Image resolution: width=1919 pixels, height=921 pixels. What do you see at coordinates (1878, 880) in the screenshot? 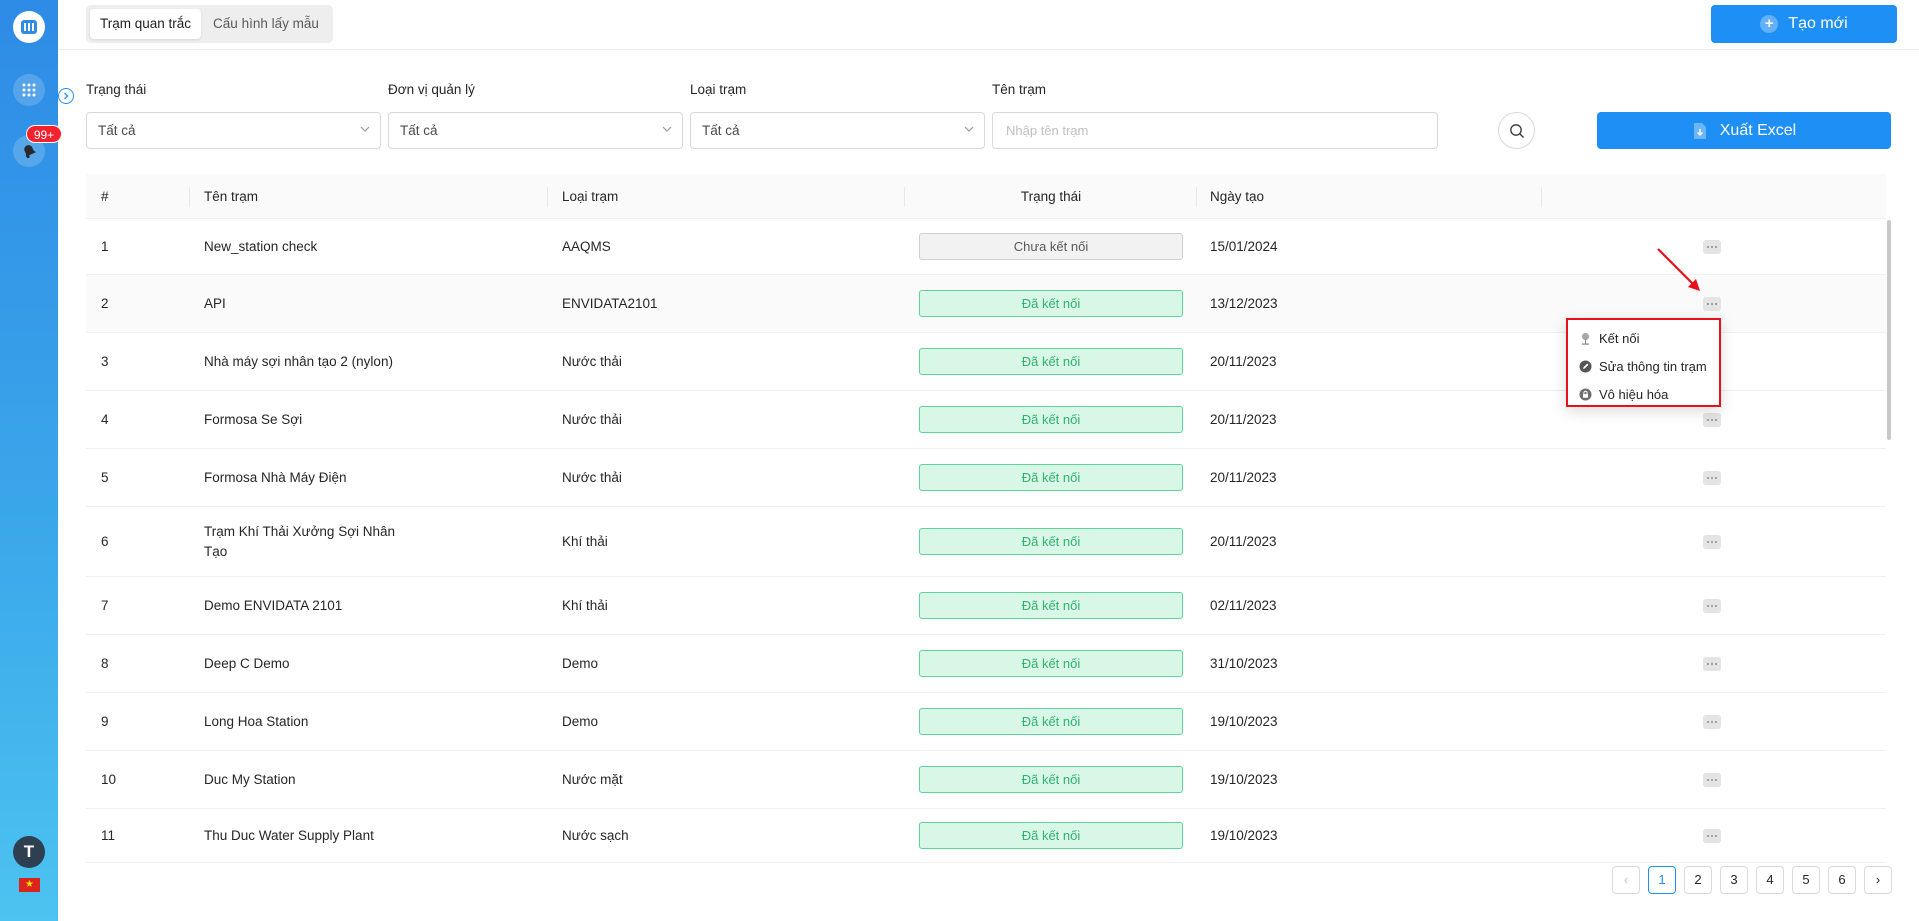
I see `next-page-button: ›` at bounding box center [1878, 880].